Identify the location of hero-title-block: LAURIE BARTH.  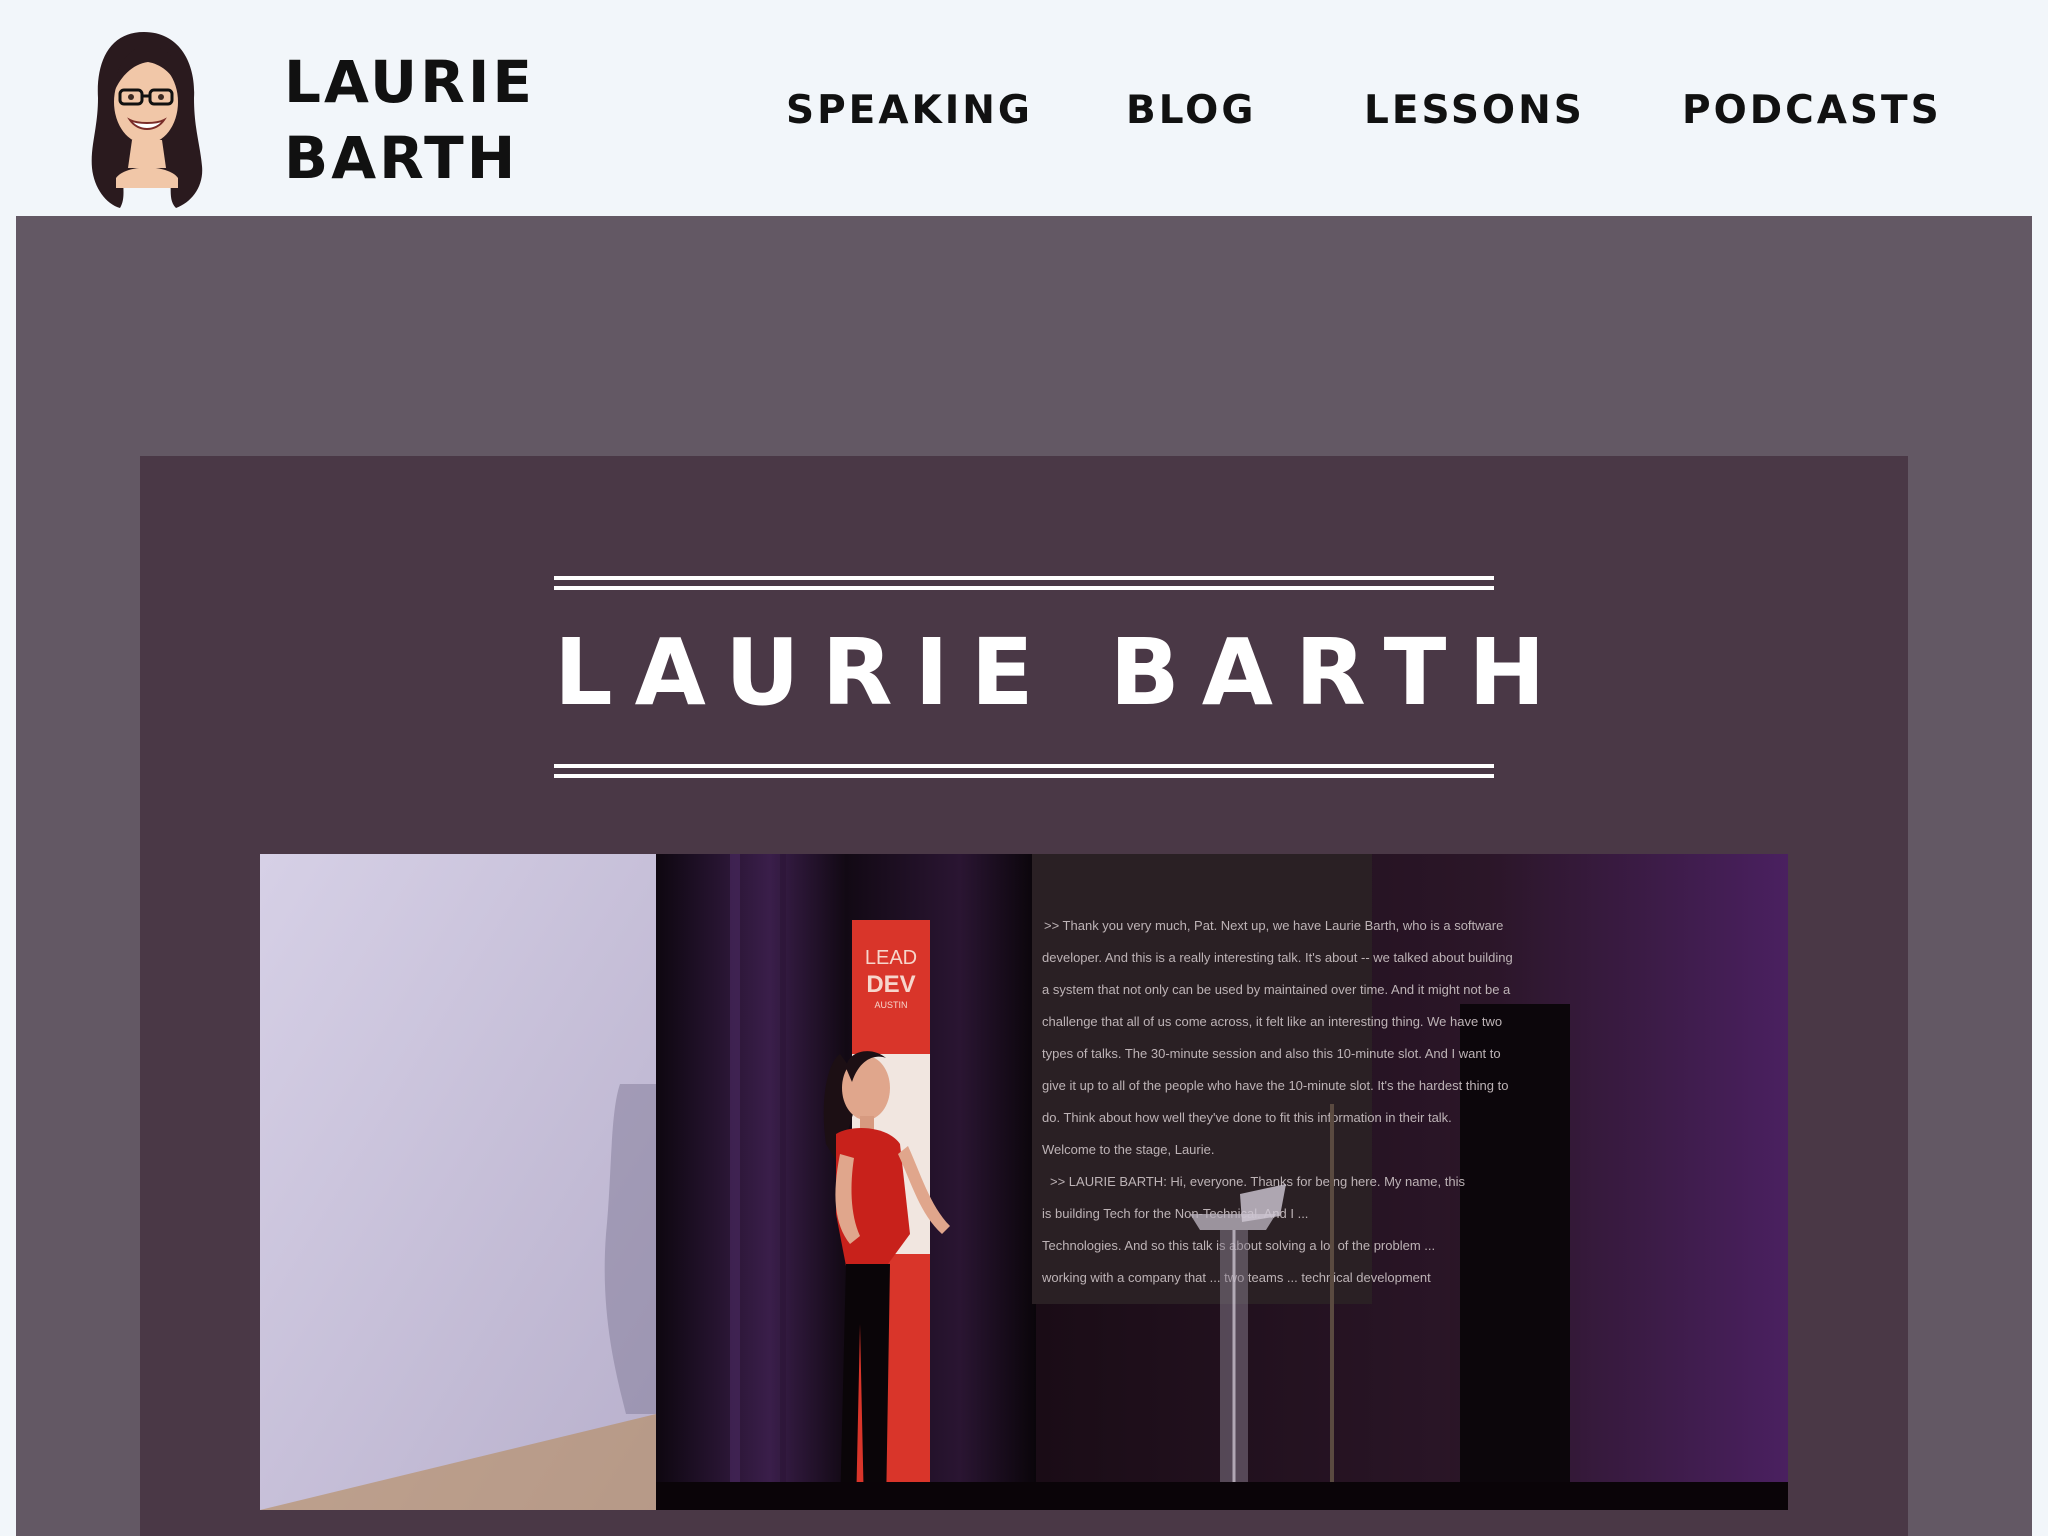
(1061, 677).